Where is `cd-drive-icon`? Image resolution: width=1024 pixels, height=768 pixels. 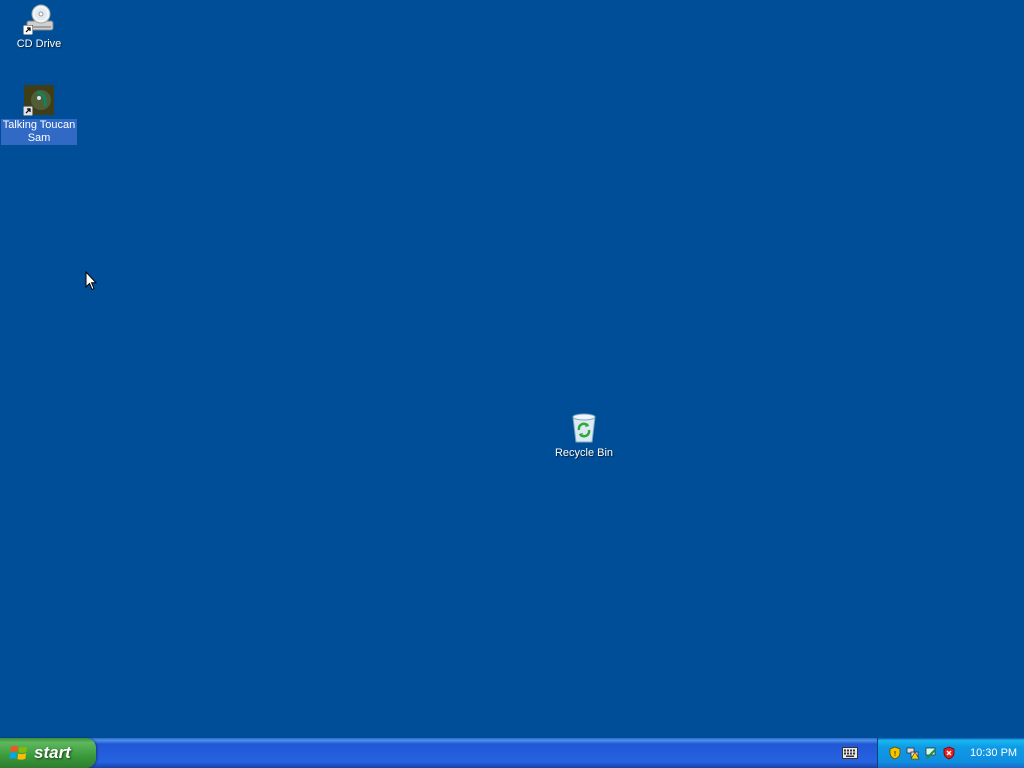
cd-drive-icon is located at coordinates (39, 19).